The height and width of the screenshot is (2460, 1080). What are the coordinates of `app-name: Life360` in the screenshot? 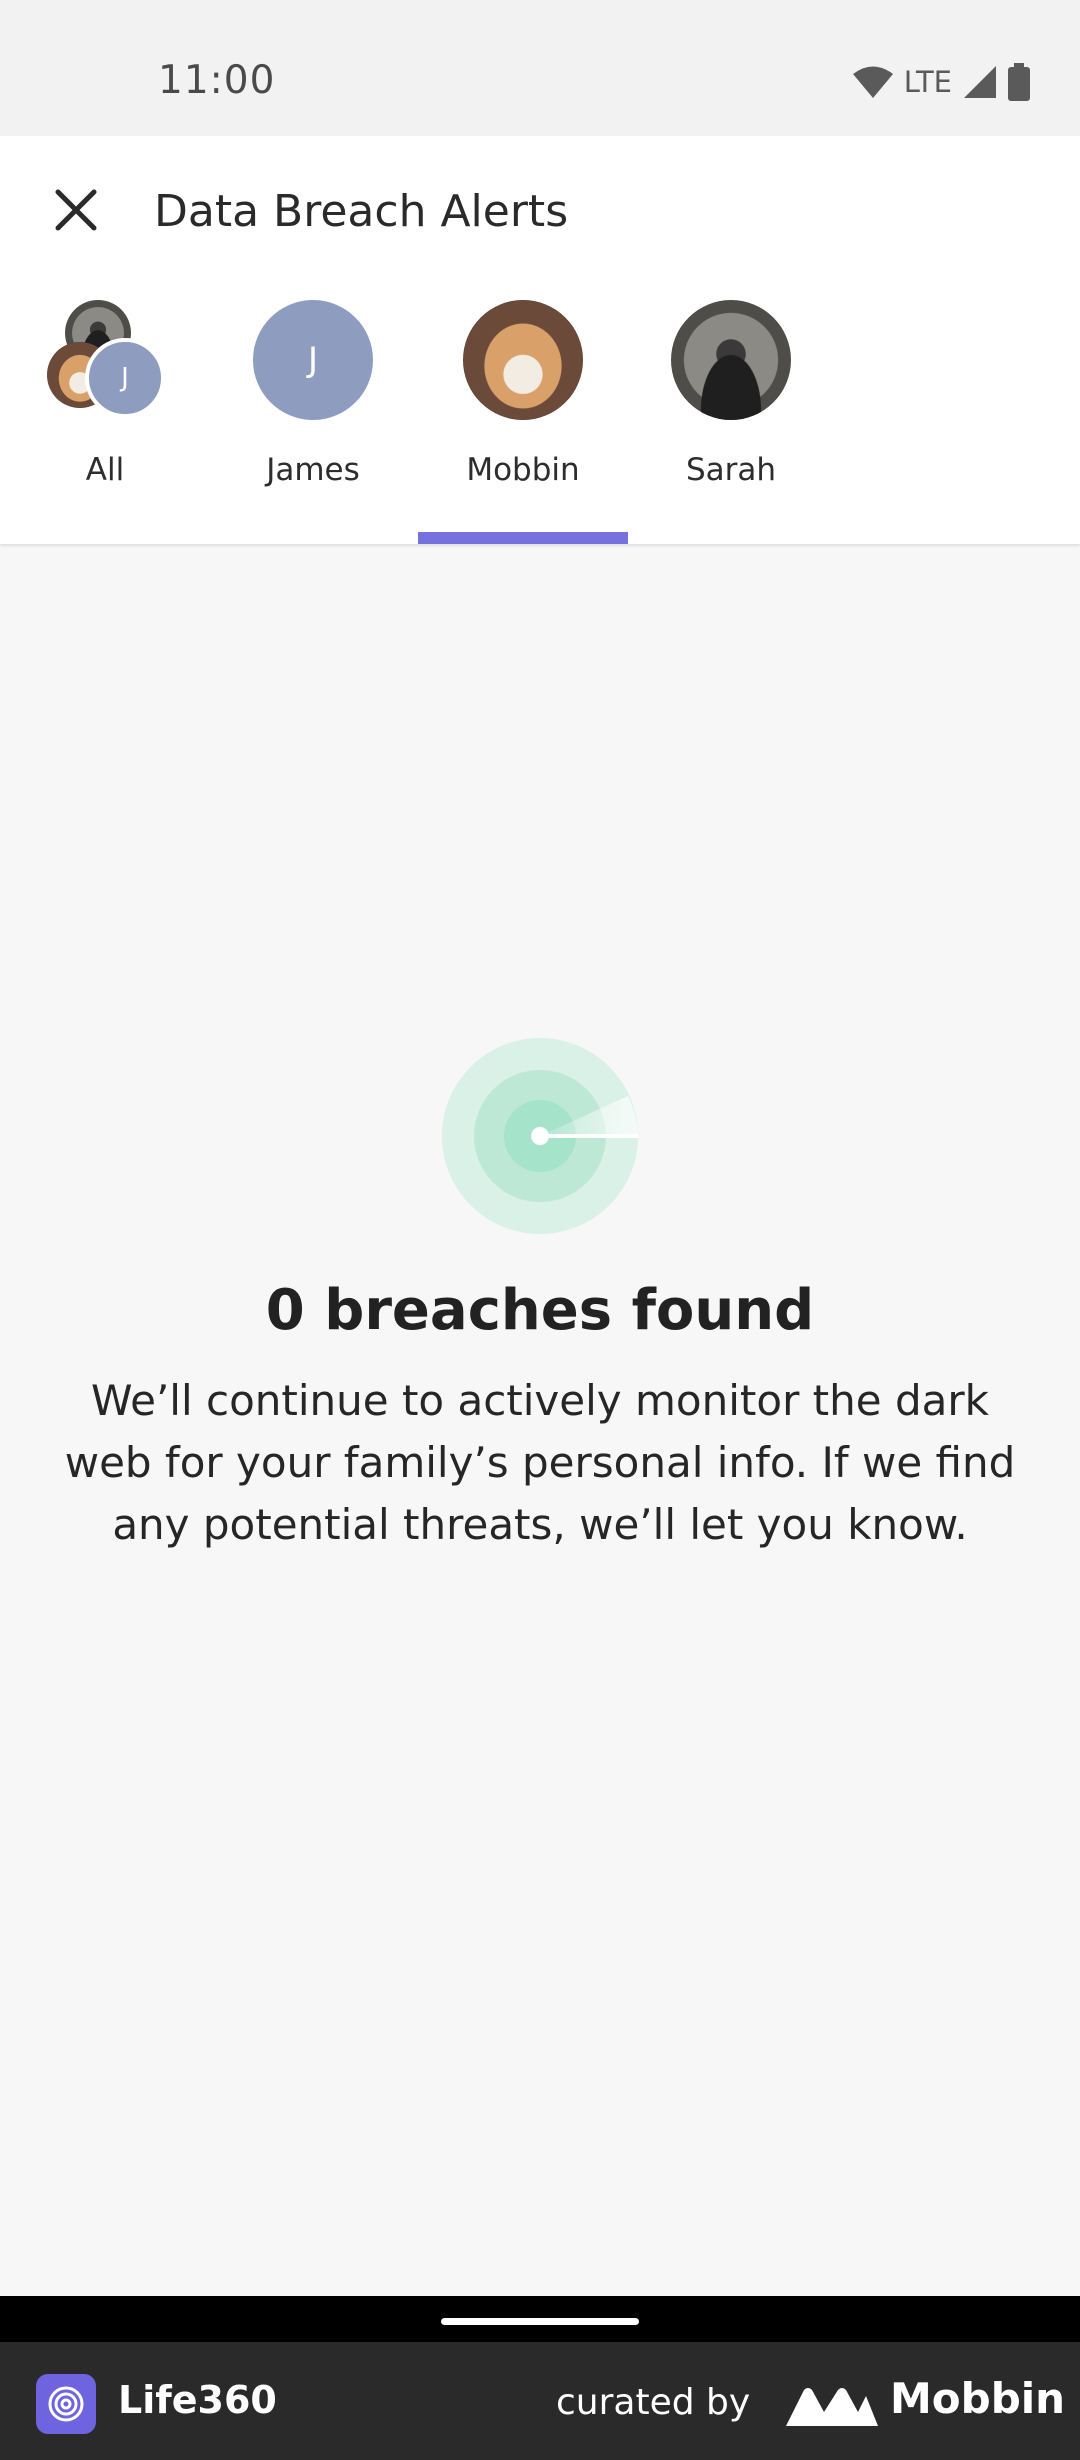 It's located at (197, 2400).